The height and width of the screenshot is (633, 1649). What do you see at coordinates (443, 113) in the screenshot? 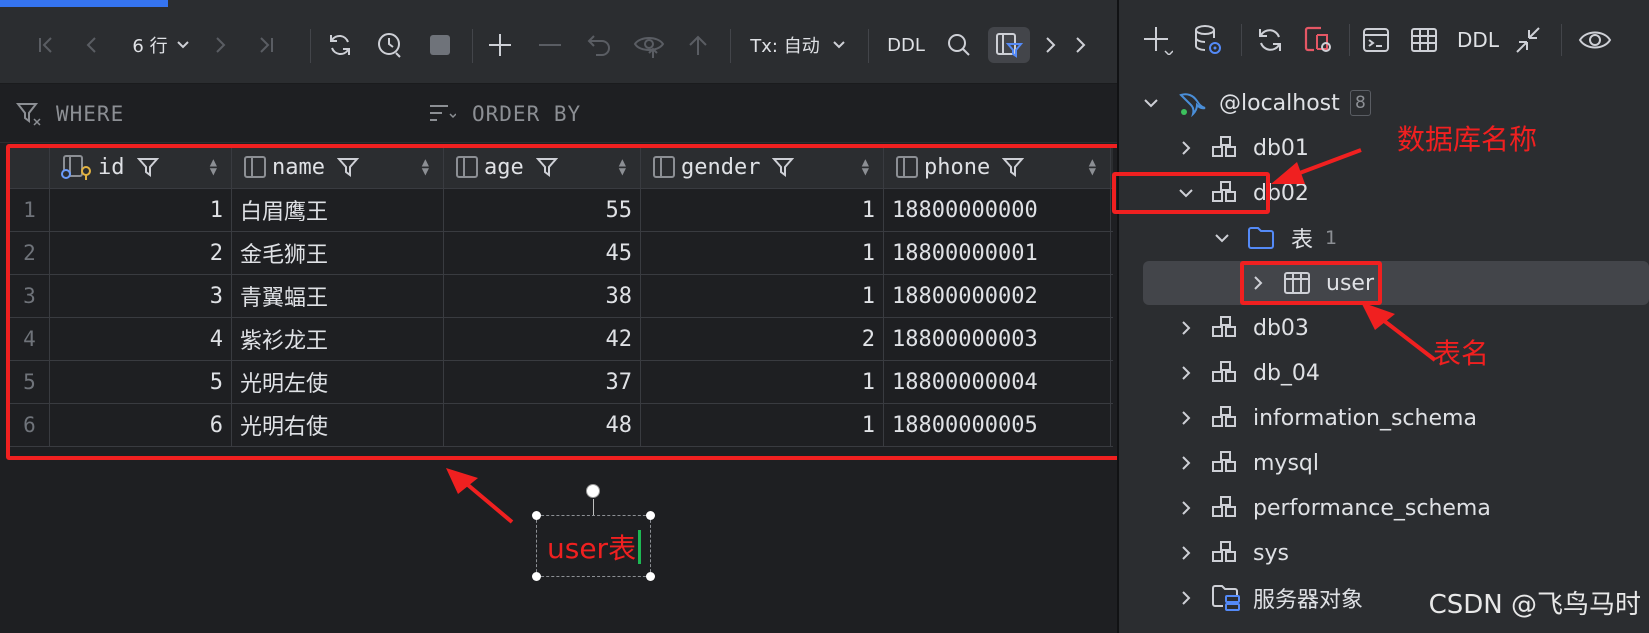
I see `sort-icon` at bounding box center [443, 113].